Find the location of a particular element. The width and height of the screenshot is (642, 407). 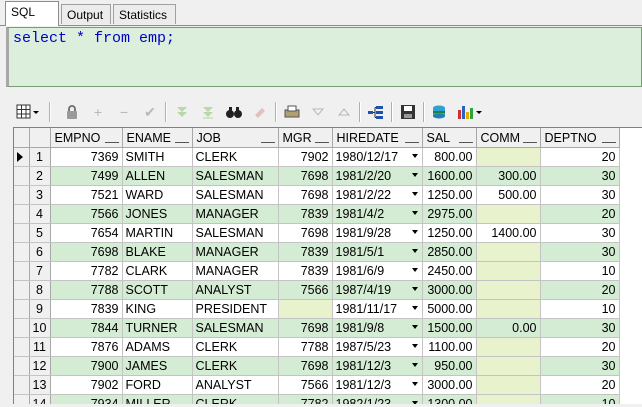

cell-hiredate: 1982/1/23 is located at coordinates (377, 399).